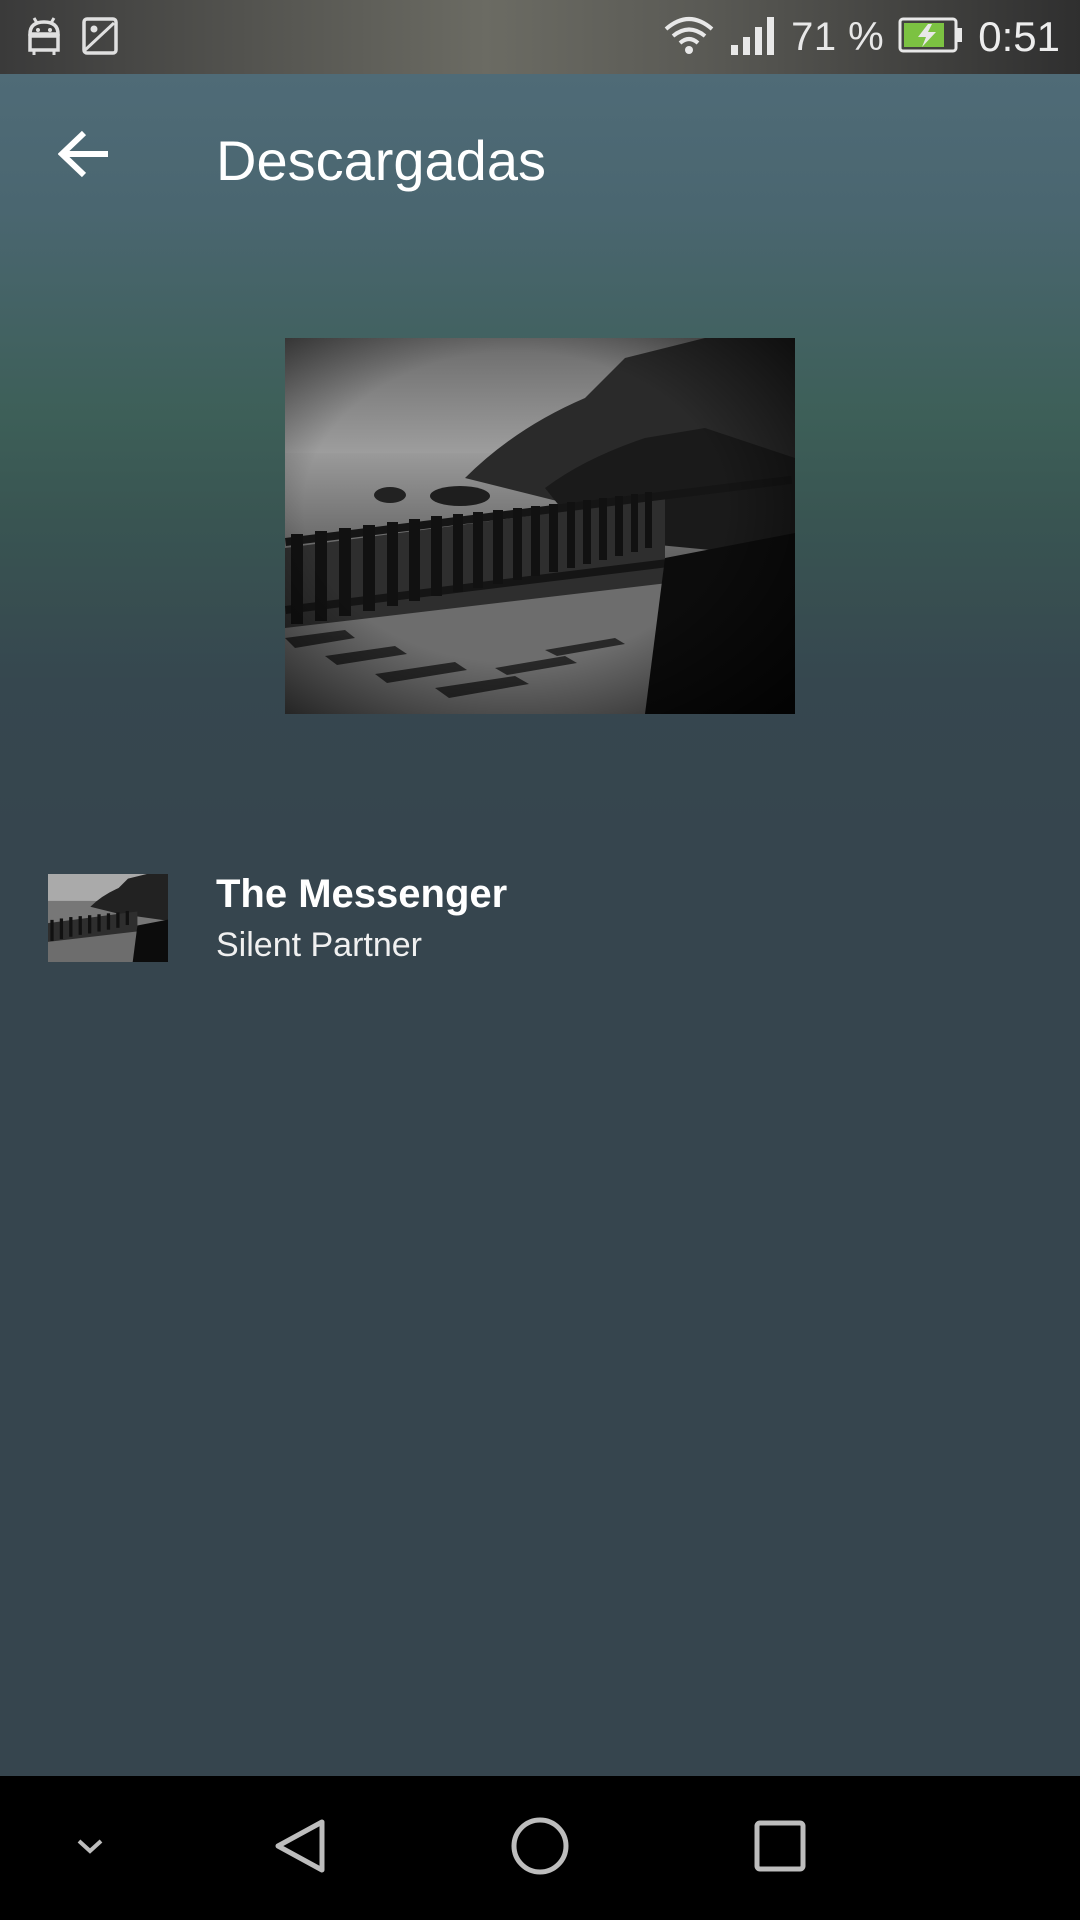  Describe the element at coordinates (931, 37) in the screenshot. I see `battery-charging-icon` at that location.